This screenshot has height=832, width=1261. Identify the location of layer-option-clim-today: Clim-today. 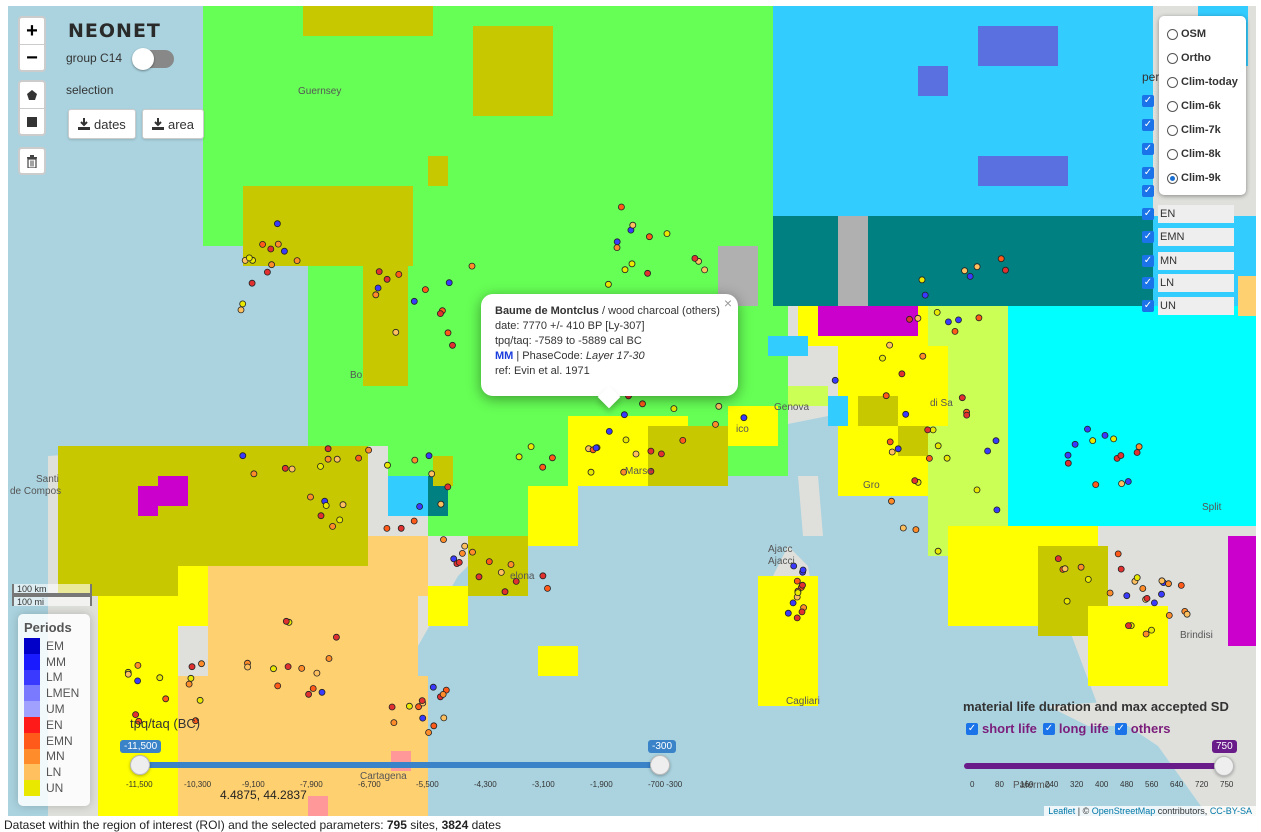
(1202, 82).